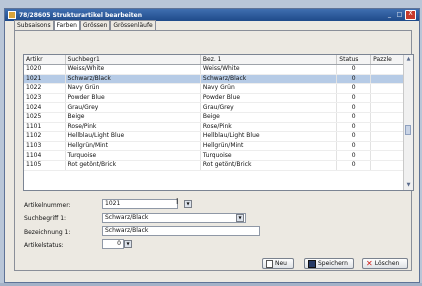 This screenshot has width=422, height=286. Describe the element at coordinates (133, 155) in the screenshot. I see `cell-suchbegriff: Turquoise` at that location.